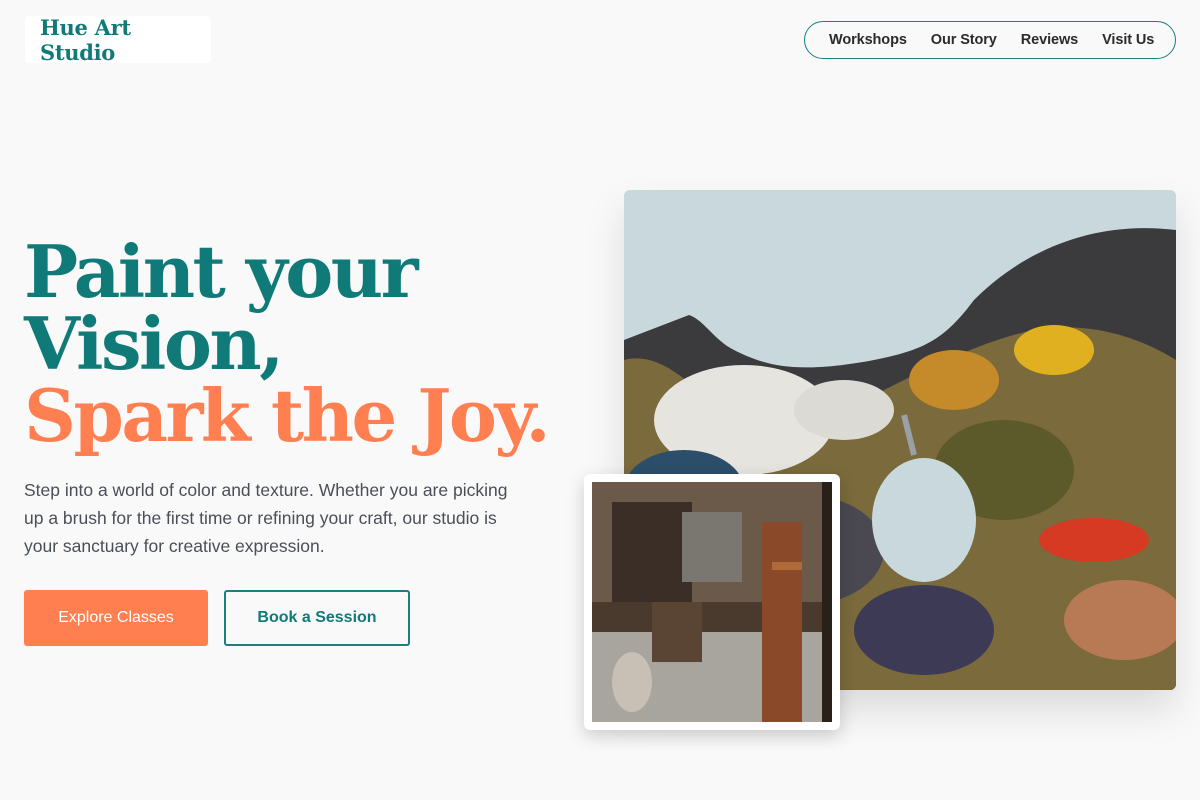 Image resolution: width=1200 pixels, height=800 pixels. Describe the element at coordinates (287, 415) in the screenshot. I see `headline-line-3: Spark the Joy.` at that location.